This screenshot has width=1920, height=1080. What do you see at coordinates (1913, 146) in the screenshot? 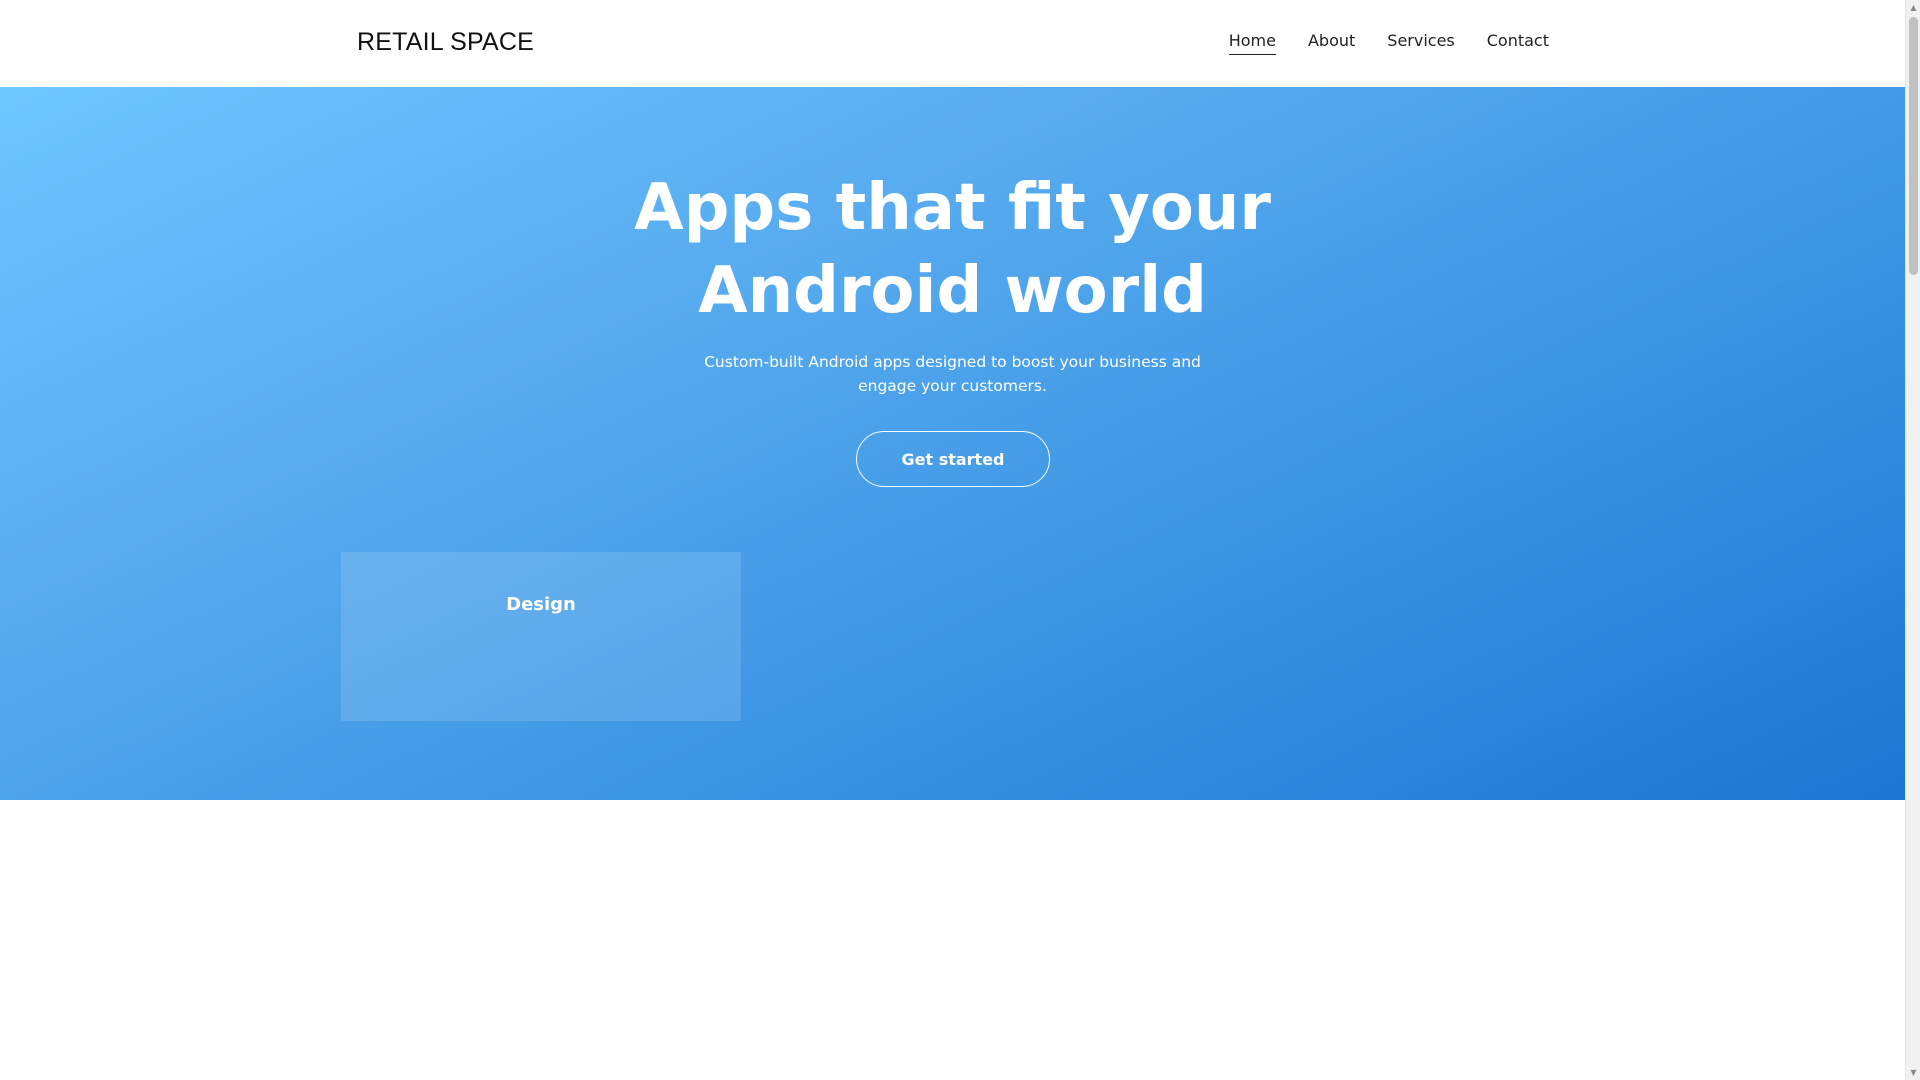
I see `scrollbar-thumb` at bounding box center [1913, 146].